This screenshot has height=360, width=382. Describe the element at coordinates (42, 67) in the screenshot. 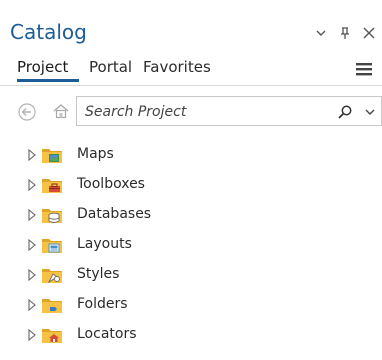

I see `tab-project: Project` at that location.